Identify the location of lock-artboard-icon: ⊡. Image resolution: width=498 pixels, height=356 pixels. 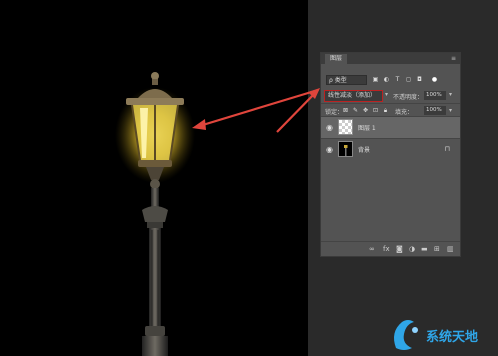
(375, 110).